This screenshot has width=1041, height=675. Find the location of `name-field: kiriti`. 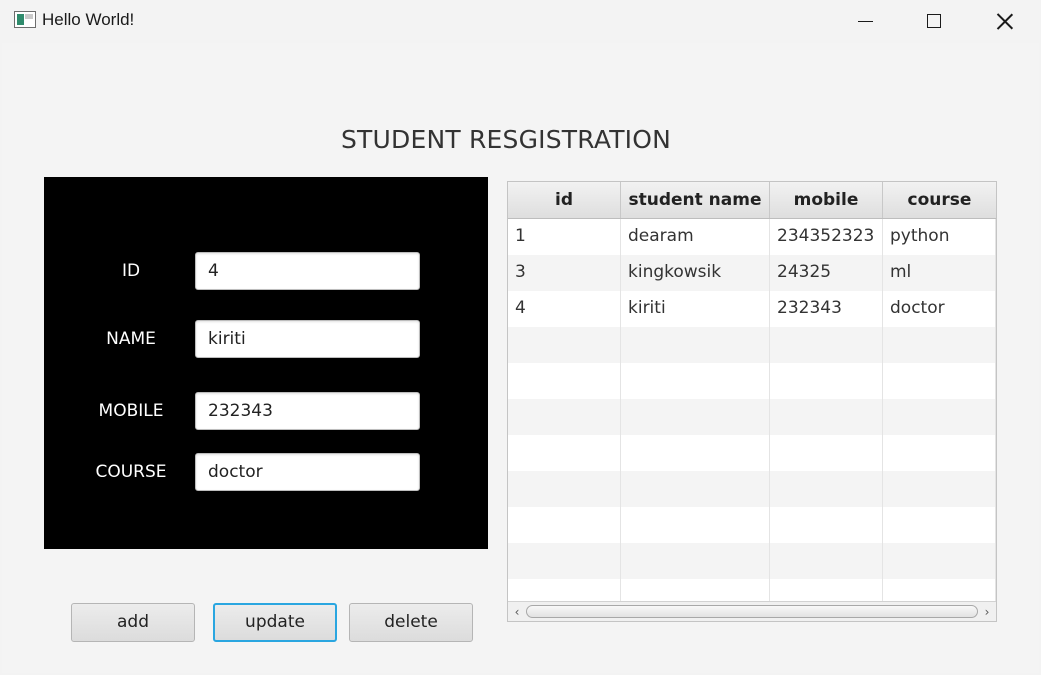

name-field: kiriti is located at coordinates (307, 339).